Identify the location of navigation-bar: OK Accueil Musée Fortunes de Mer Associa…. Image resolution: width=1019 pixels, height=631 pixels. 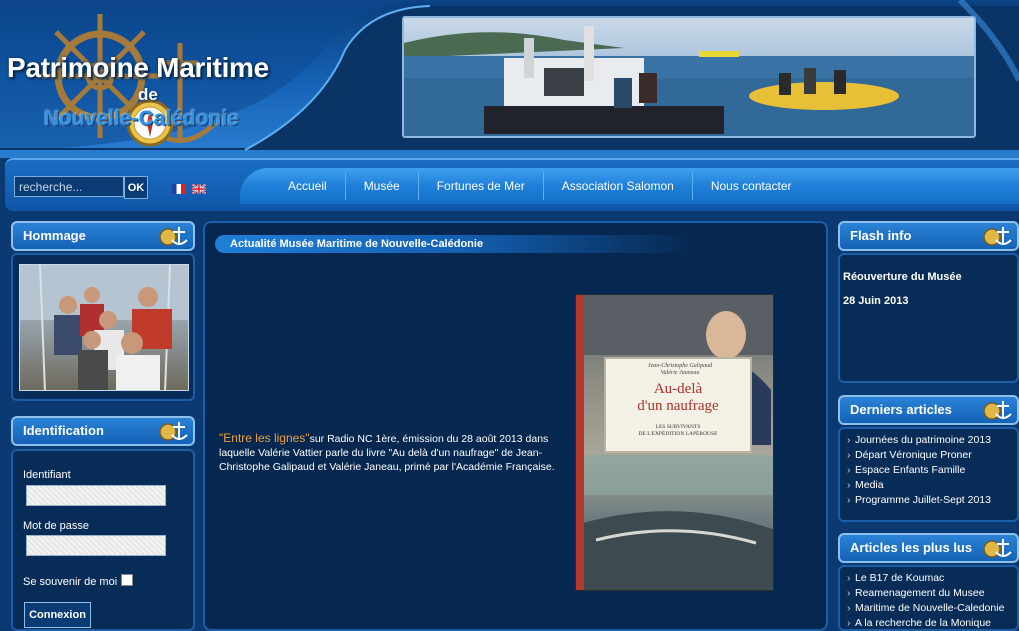
(512, 184).